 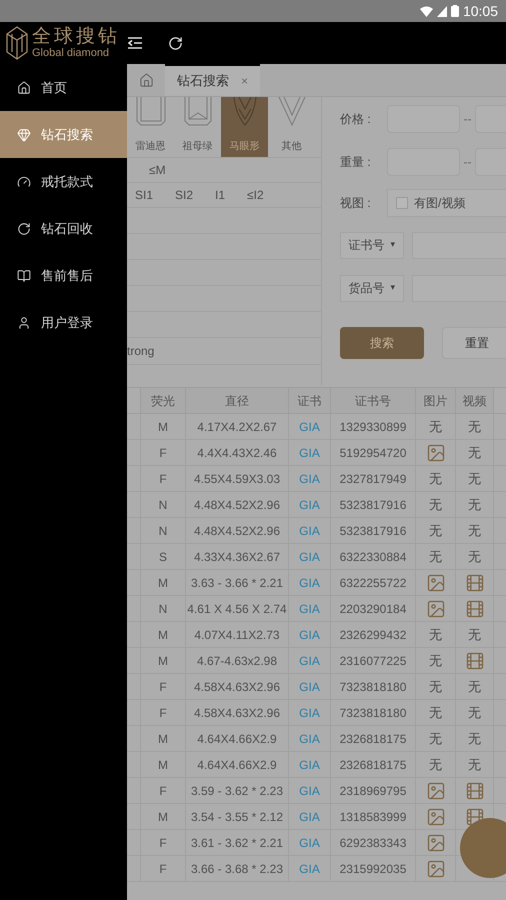 What do you see at coordinates (372, 288) in the screenshot?
I see `type-select: 货品号 ▾` at bounding box center [372, 288].